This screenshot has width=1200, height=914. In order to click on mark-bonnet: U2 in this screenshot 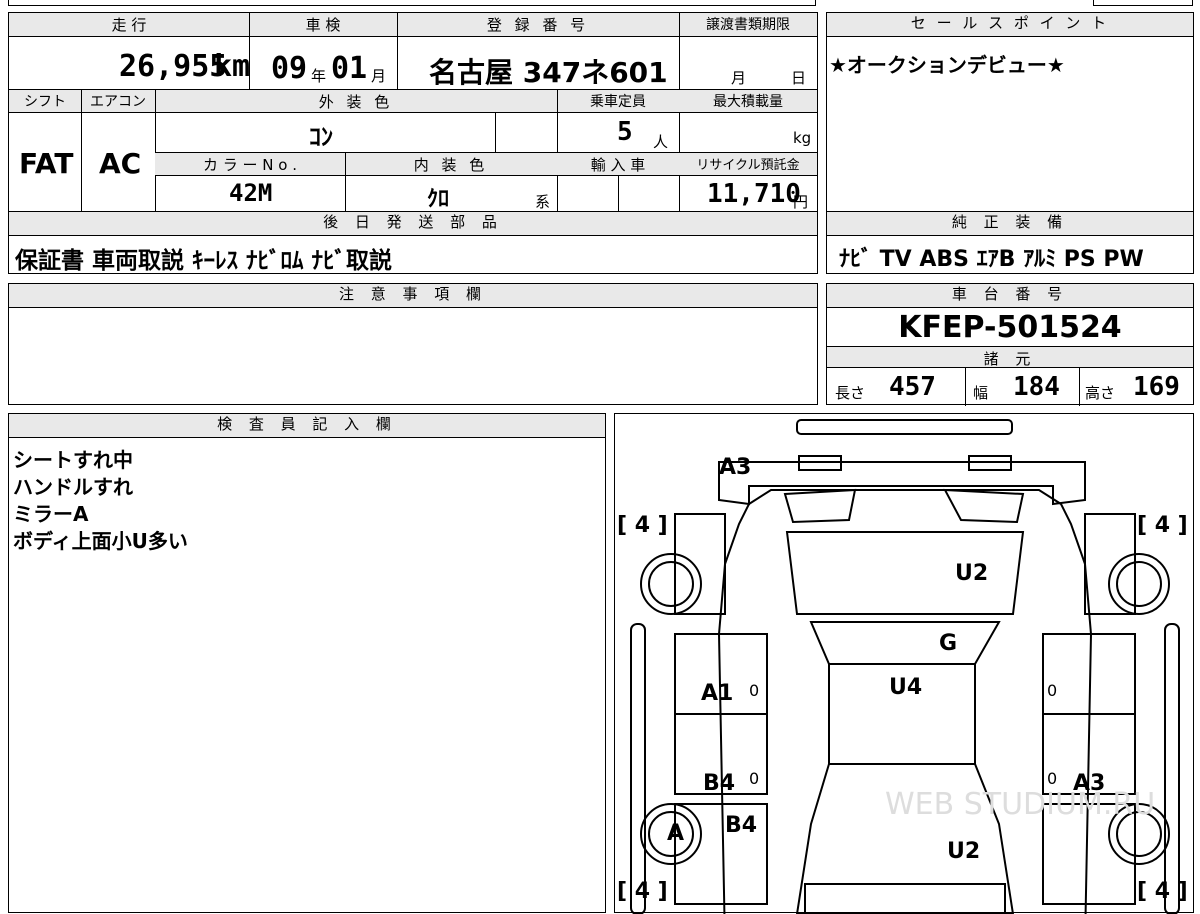, I will do `click(971, 573)`.